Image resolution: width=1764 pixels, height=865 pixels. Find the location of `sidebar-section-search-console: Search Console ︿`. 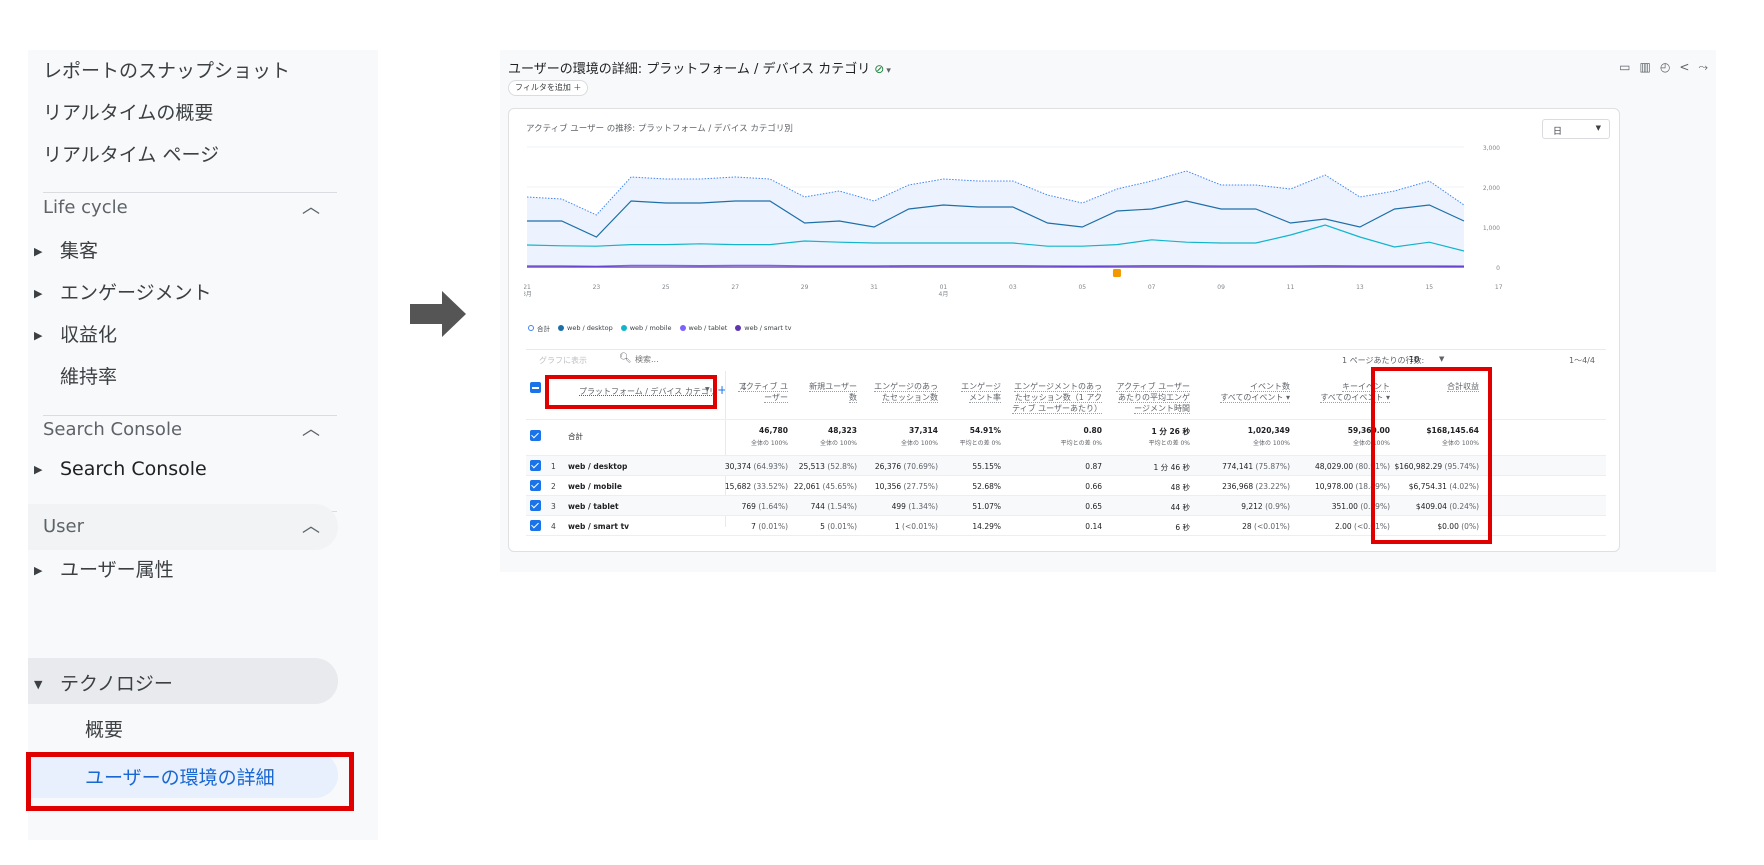

sidebar-section-search-console: Search Console ︿ is located at coordinates (183, 430).